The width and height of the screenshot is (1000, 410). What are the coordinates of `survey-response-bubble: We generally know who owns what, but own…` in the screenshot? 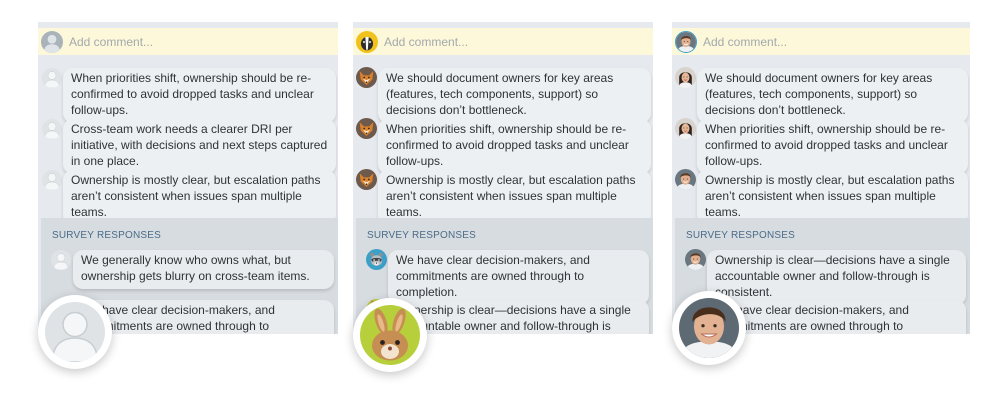 It's located at (203, 269).